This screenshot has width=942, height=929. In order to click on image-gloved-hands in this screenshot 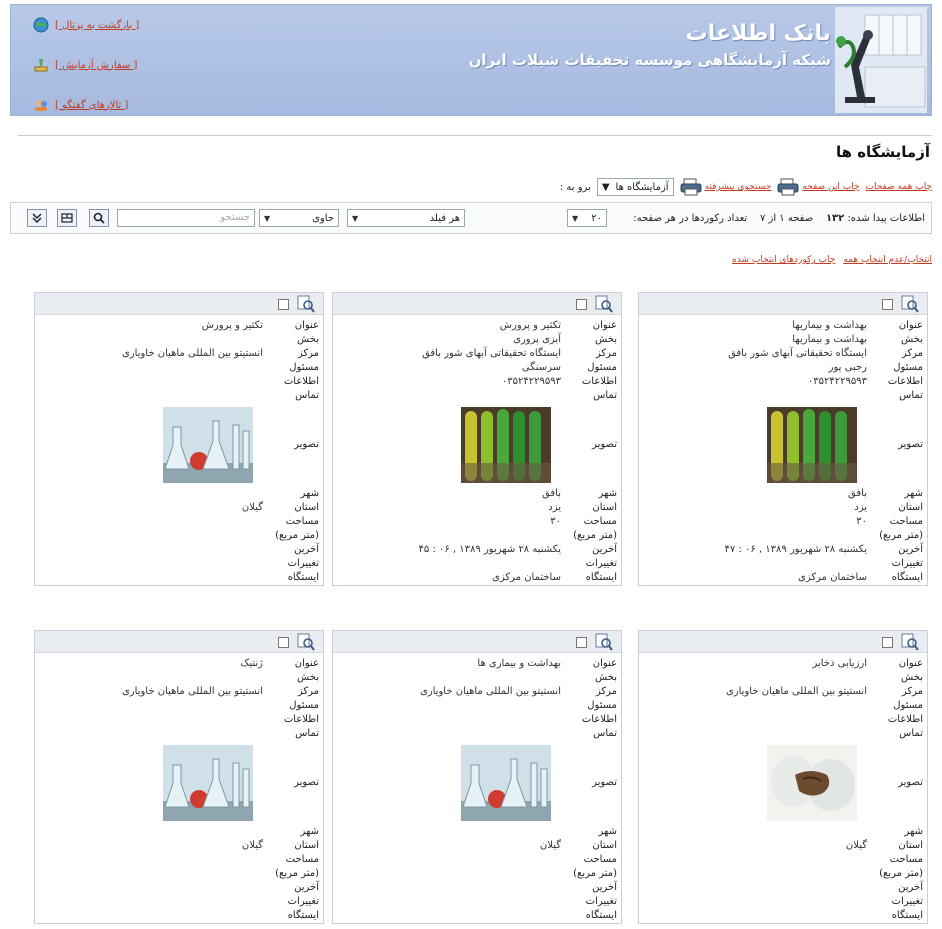, I will do `click(812, 783)`.